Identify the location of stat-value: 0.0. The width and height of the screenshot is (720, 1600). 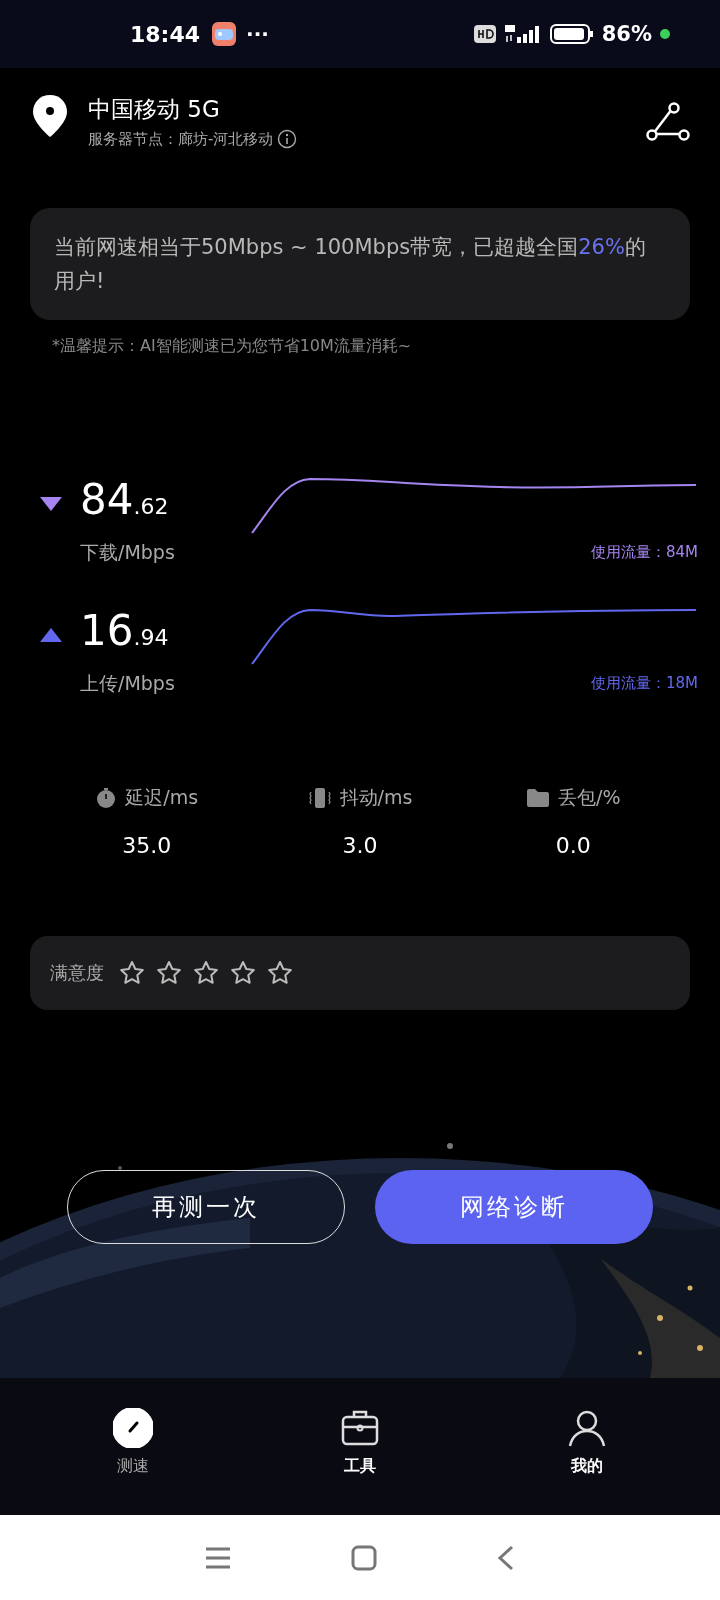
(573, 845).